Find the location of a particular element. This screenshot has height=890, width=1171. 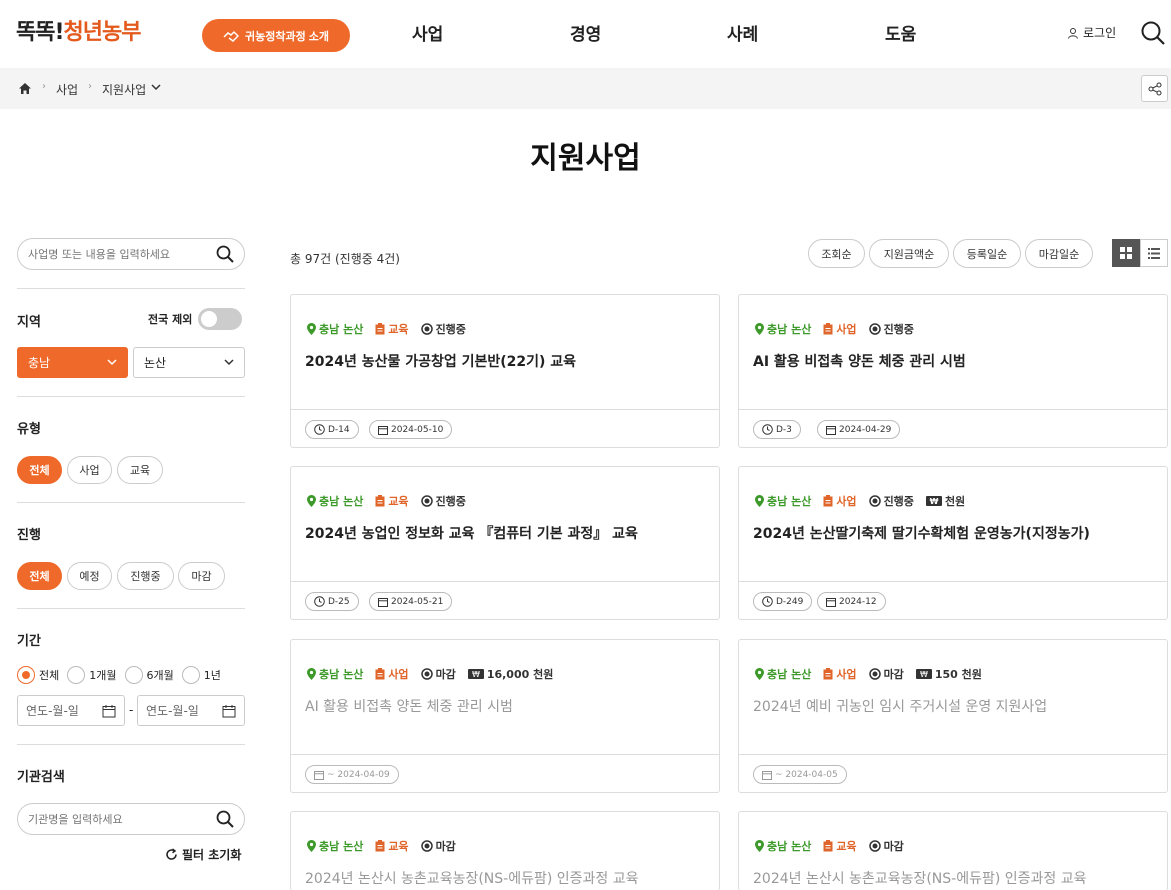

end-date-input: 연도-월-일 is located at coordinates (191, 710).